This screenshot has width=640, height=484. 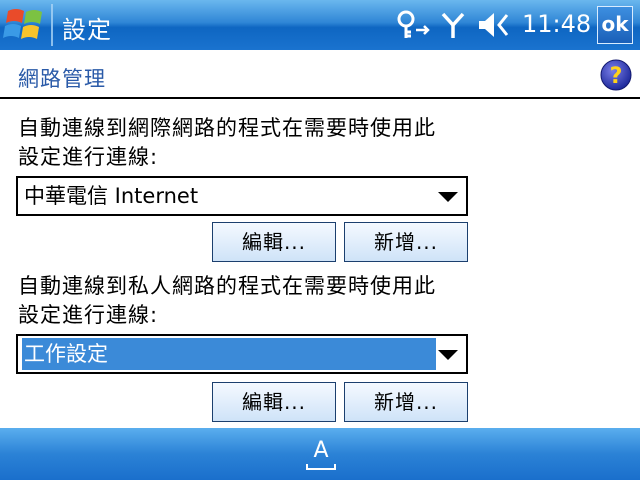 I want to click on clock: 11:48, so click(x=556, y=24).